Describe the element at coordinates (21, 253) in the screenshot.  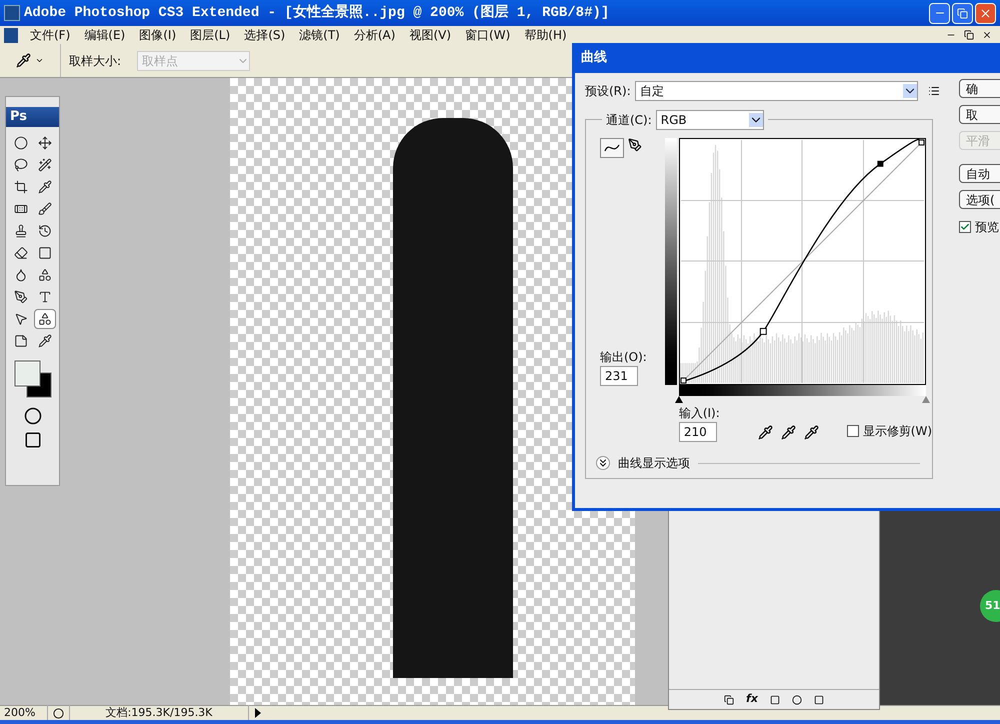
I see `eraser-icon` at that location.